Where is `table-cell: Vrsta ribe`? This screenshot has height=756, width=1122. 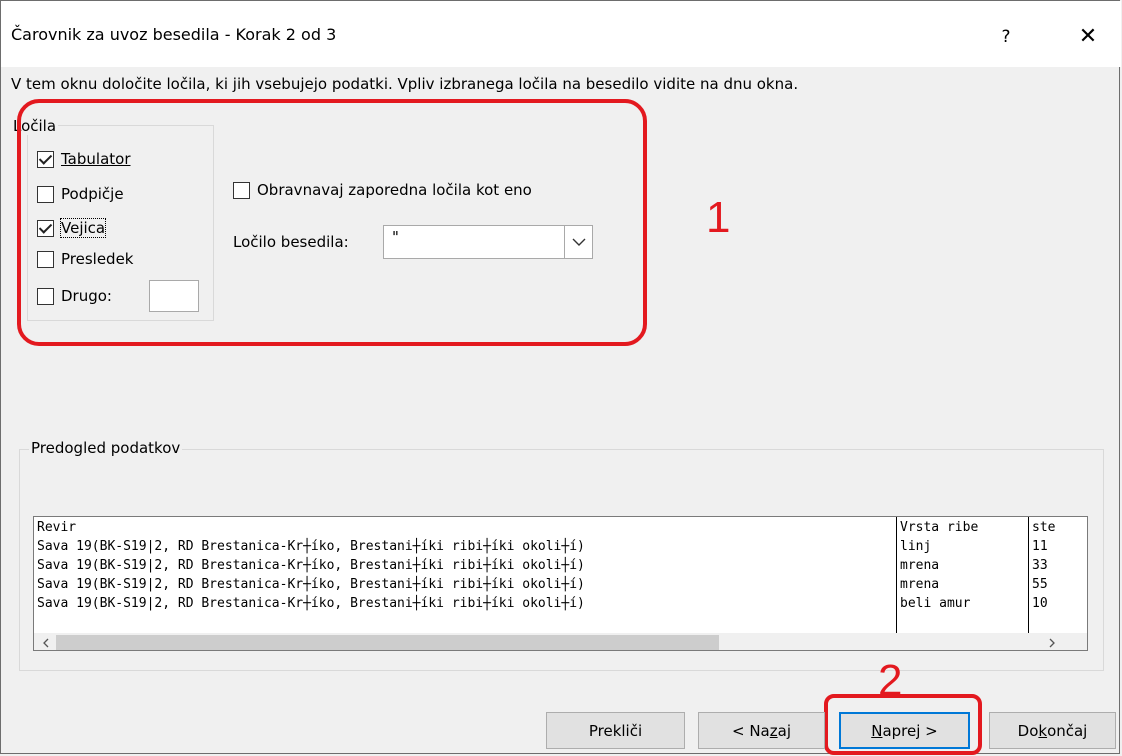
table-cell: Vrsta ribe is located at coordinates (939, 527).